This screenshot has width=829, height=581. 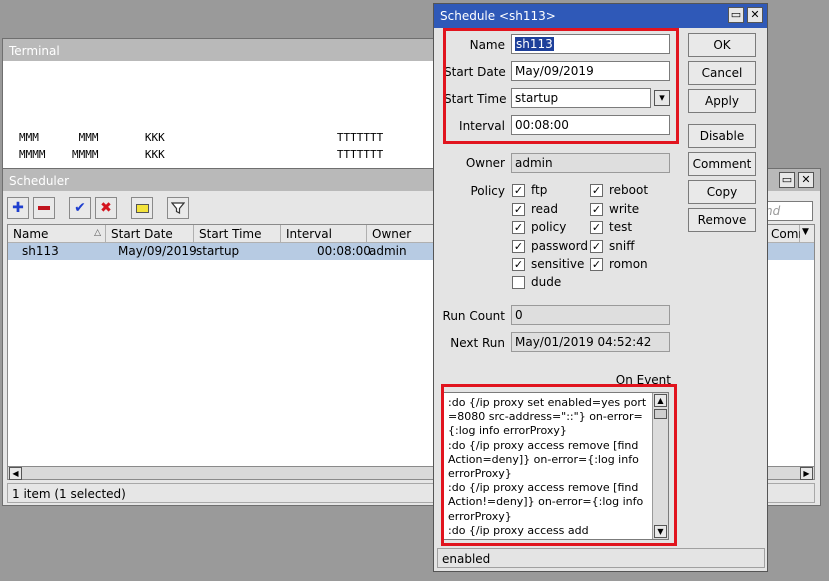 I want to click on sort-arrow-icon: △, so click(x=97, y=233).